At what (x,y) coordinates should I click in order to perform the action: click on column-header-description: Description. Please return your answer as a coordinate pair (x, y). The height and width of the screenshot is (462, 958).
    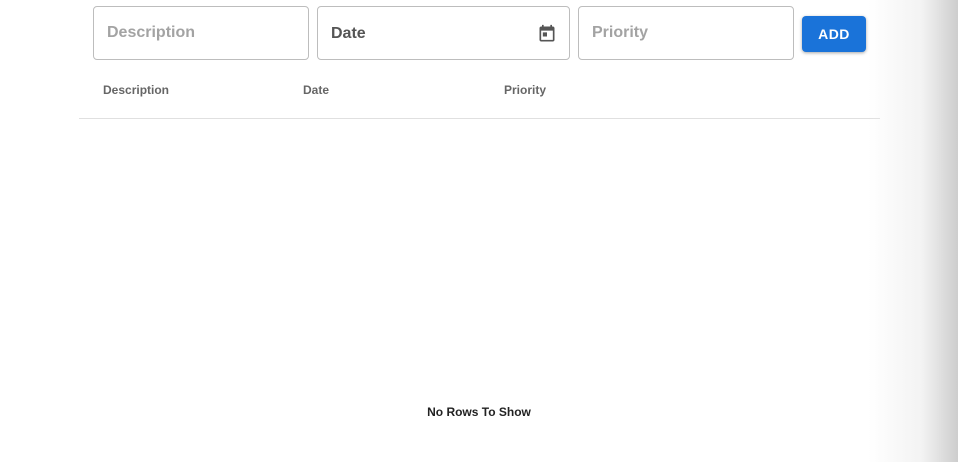
    Looking at the image, I should click on (136, 90).